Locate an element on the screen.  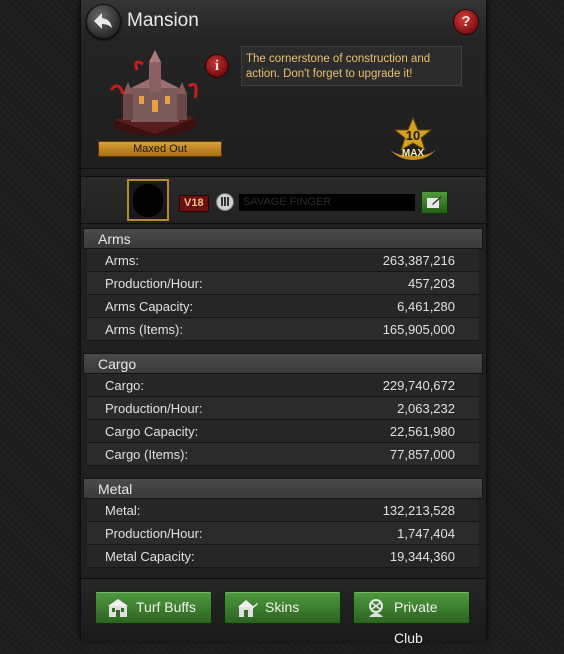
info-icon: i is located at coordinates (217, 66).